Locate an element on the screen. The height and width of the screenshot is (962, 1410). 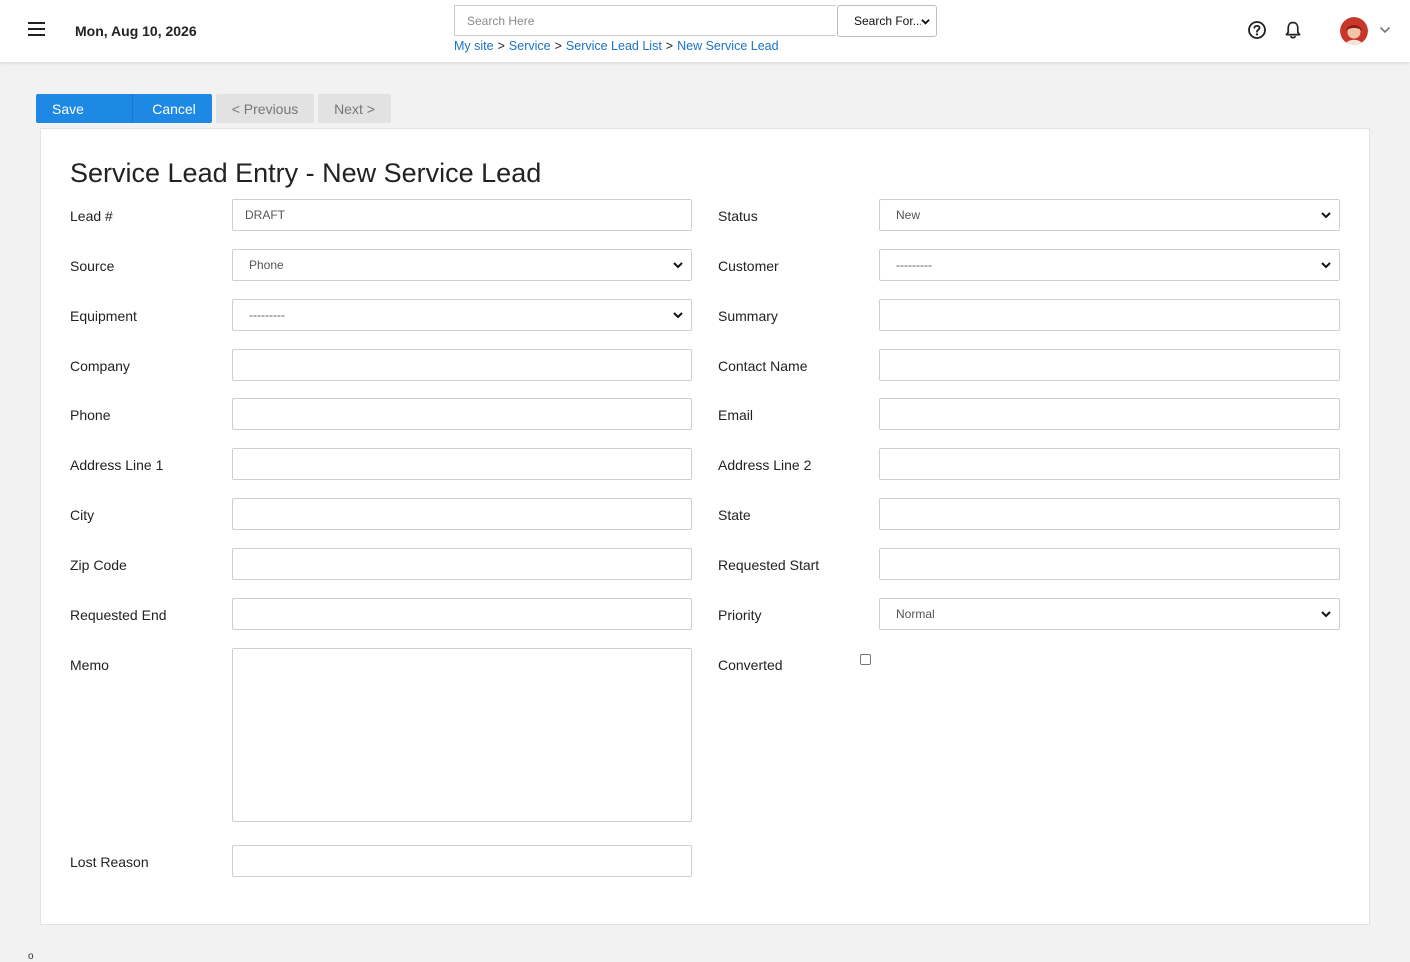
next-button: Next > is located at coordinates (354, 108).